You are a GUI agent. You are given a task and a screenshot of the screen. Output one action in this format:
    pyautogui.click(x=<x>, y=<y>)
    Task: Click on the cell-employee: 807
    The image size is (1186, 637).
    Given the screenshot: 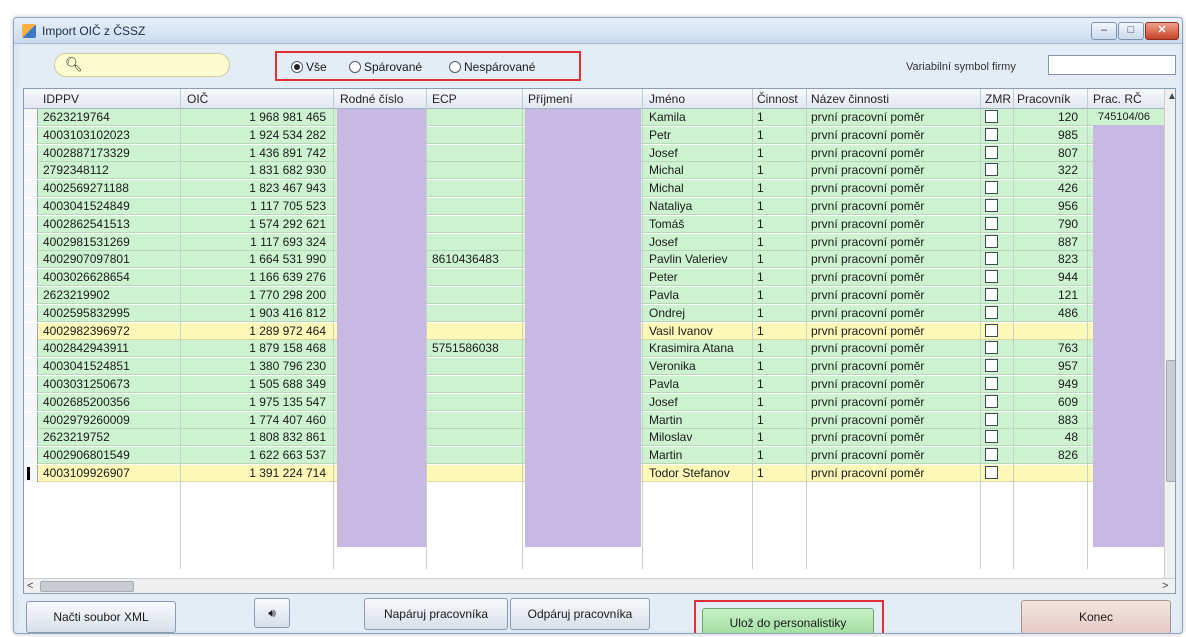 What is the action you would take?
    pyautogui.click(x=1050, y=153)
    